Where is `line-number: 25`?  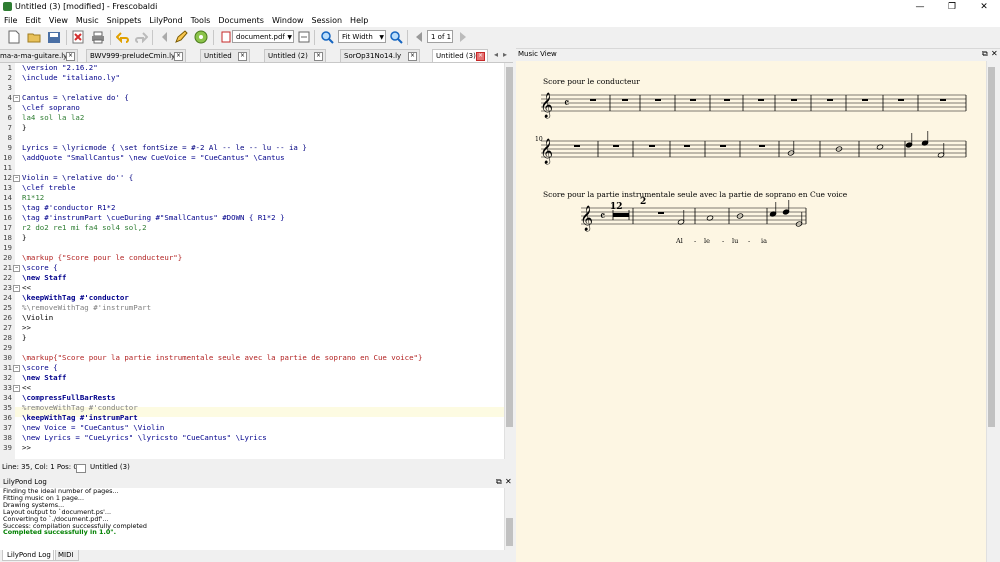 line-number: 25 is located at coordinates (7, 307).